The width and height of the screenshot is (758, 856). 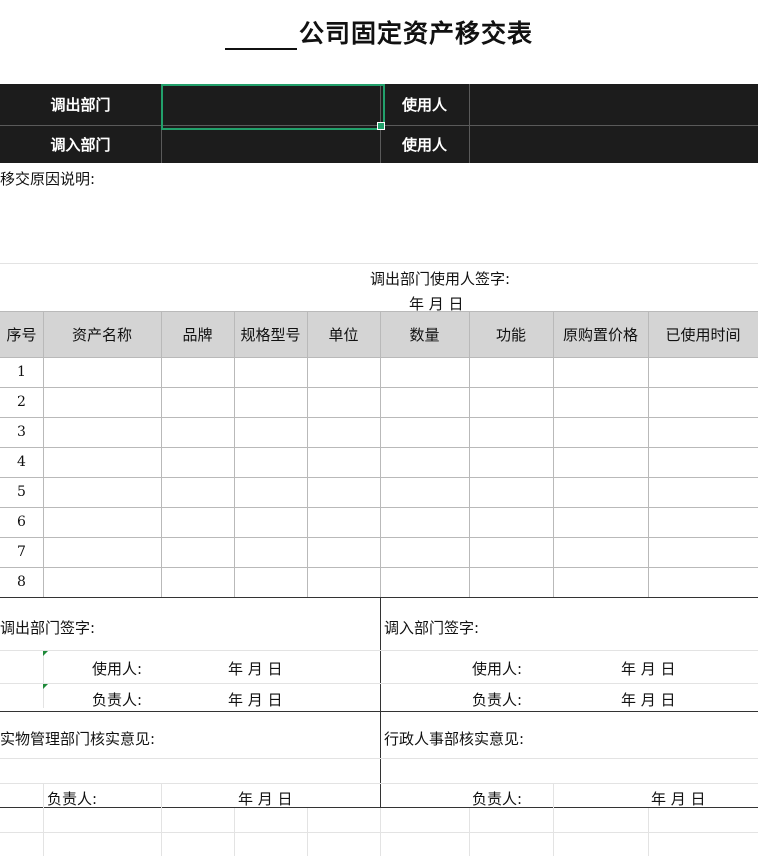 I want to click on company-name-blank, so click(x=260, y=38).